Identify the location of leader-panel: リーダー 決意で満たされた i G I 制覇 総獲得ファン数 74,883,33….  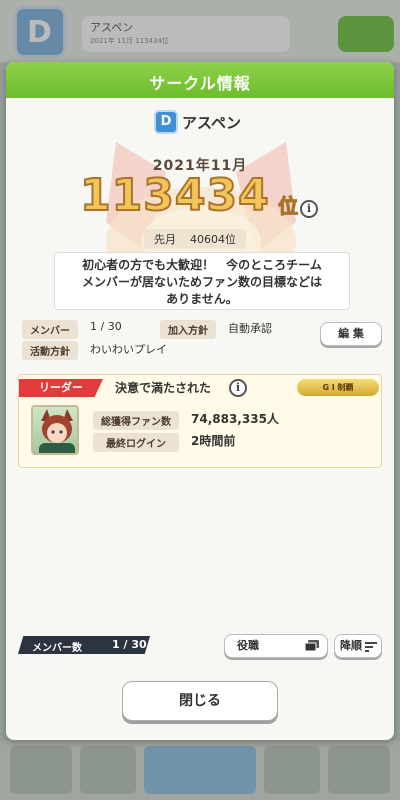
(200, 421).